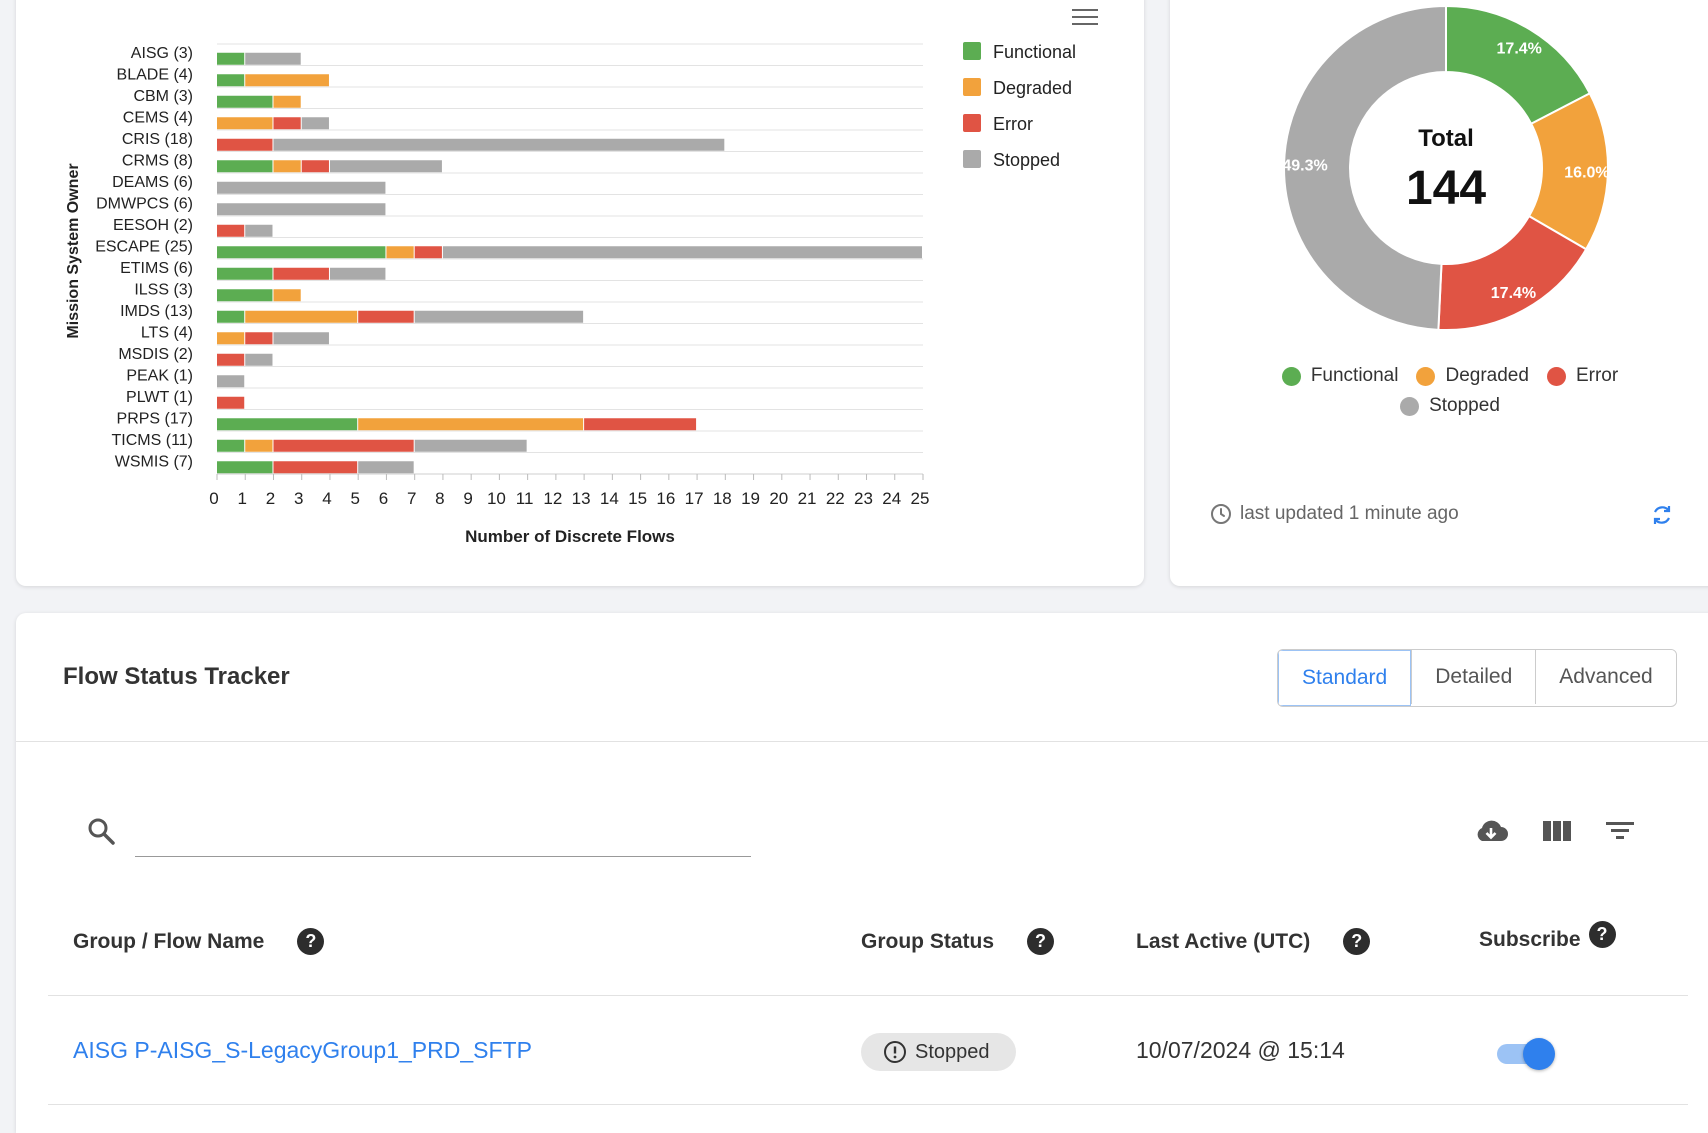 This screenshot has height=1133, width=1708. Describe the element at coordinates (637, 498) in the screenshot. I see `x-tick-label: 15` at that location.